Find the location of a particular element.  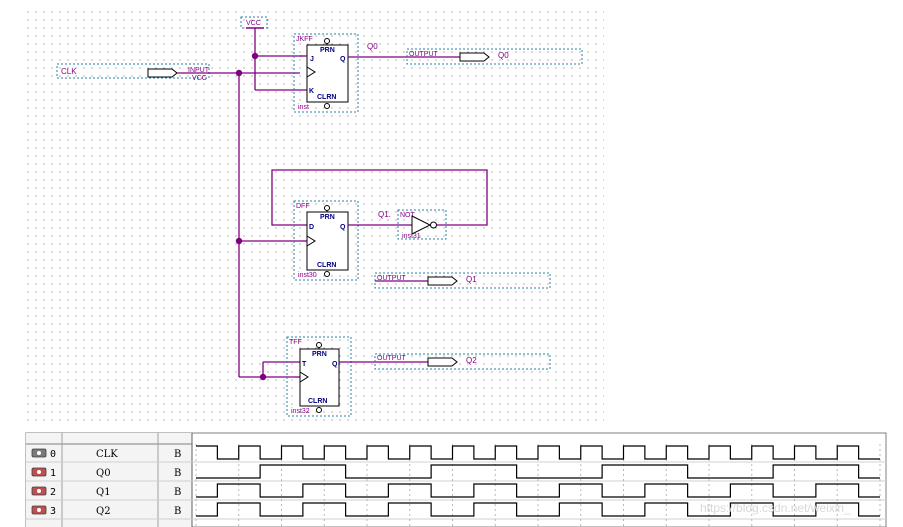

q1-net-label: Q1. is located at coordinates (384, 214).